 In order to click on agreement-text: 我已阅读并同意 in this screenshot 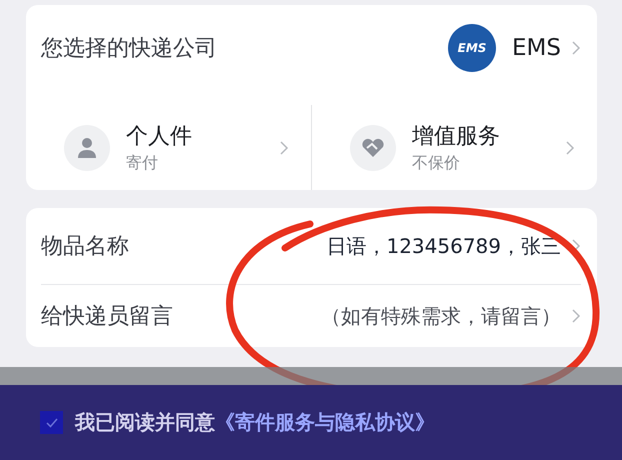, I will do `click(145, 422)`.